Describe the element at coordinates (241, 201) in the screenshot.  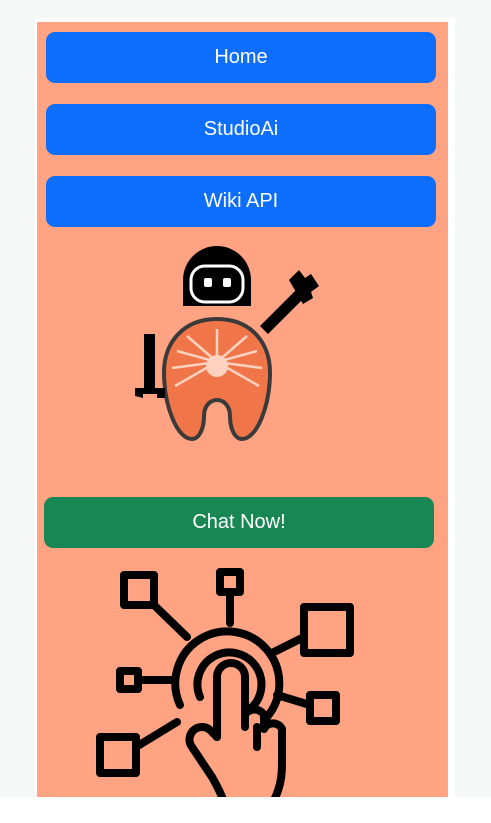
I see `wiki-api-button: Wiki API` at that location.